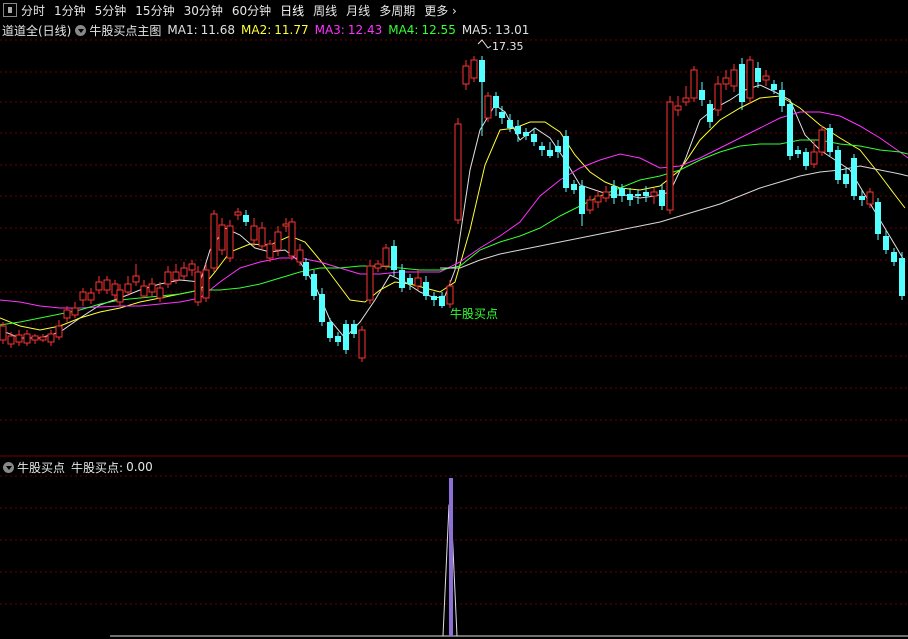  Describe the element at coordinates (474, 313) in the screenshot. I see `signal-label: 牛股买点` at that location.